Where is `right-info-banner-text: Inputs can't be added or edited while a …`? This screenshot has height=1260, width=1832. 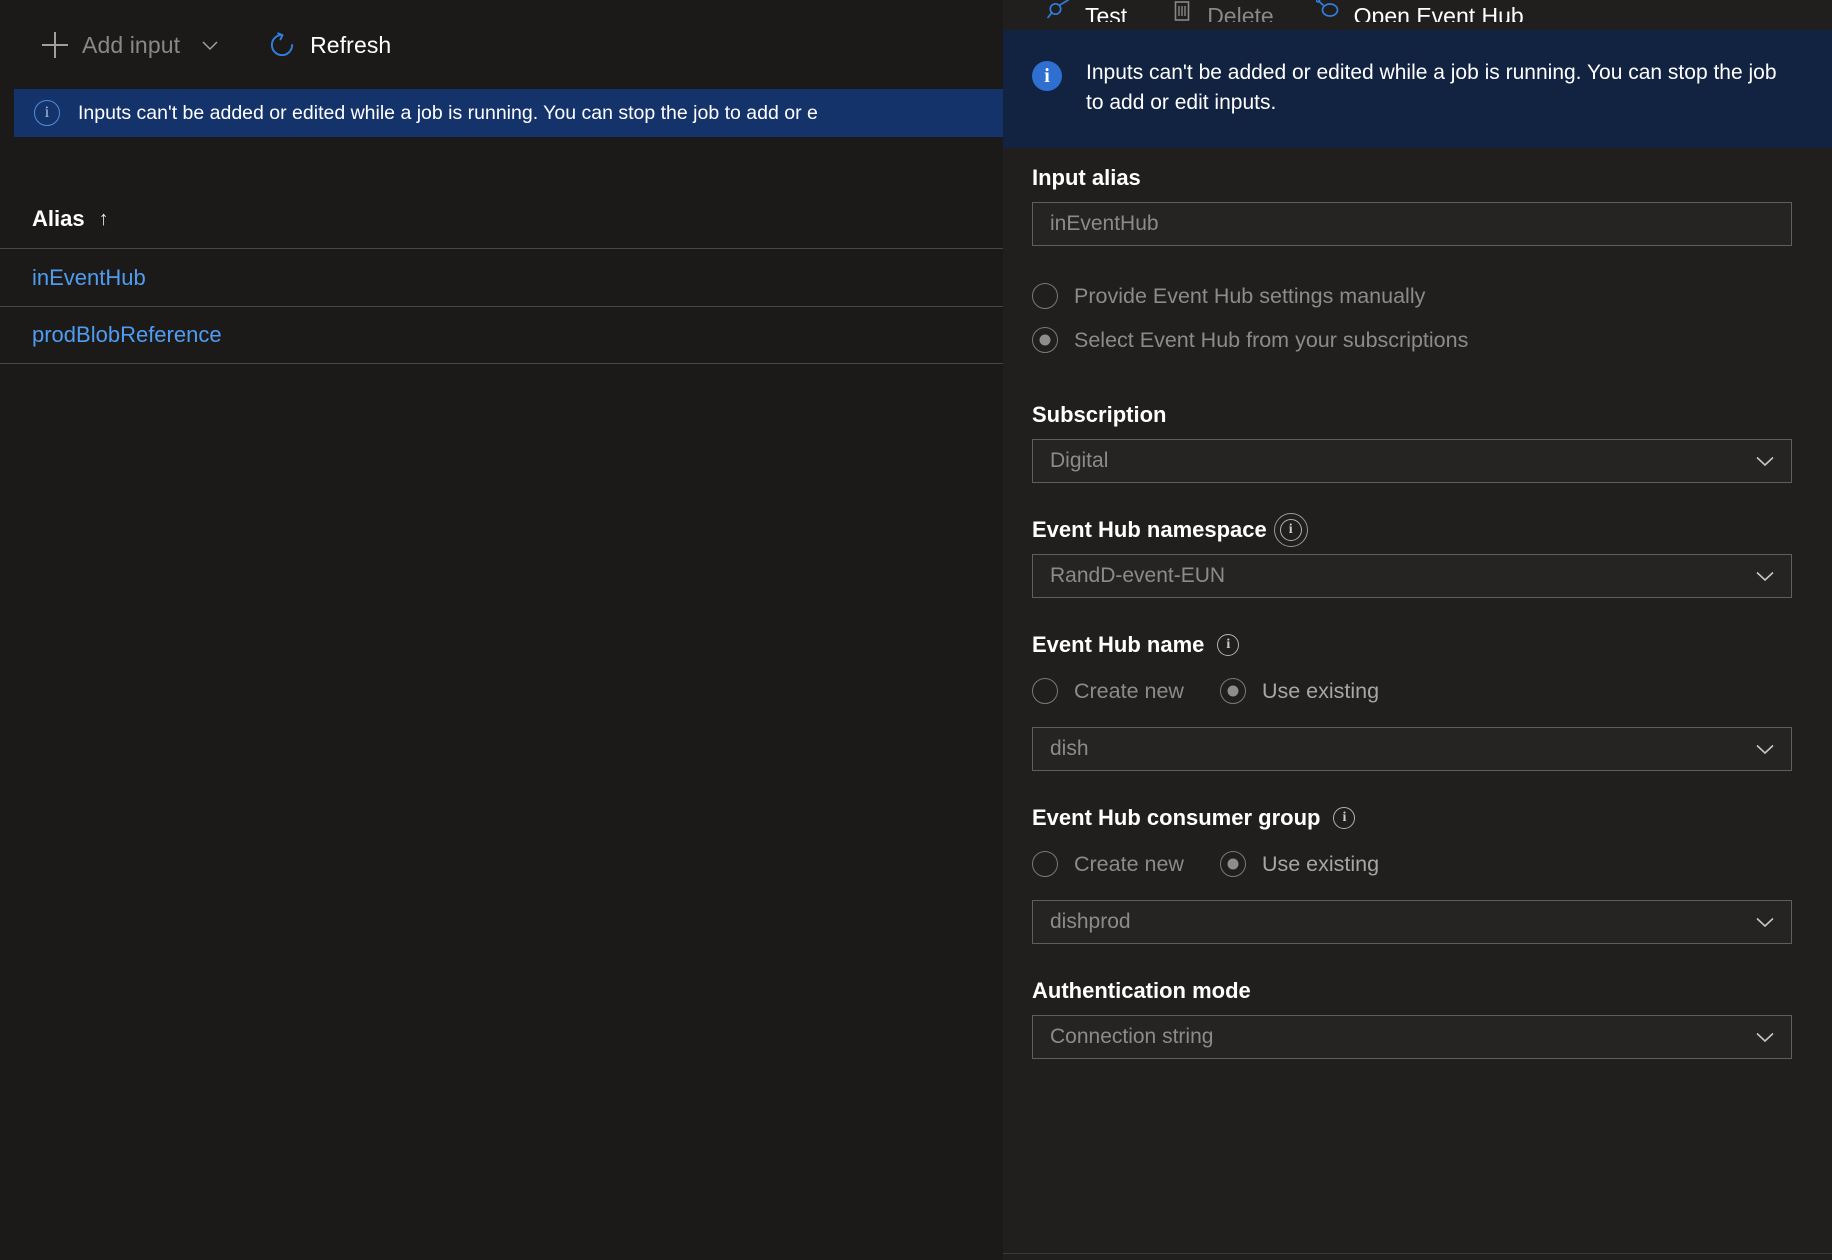
right-info-banner-text: Inputs can't be added or edited while a … is located at coordinates (1431, 87).